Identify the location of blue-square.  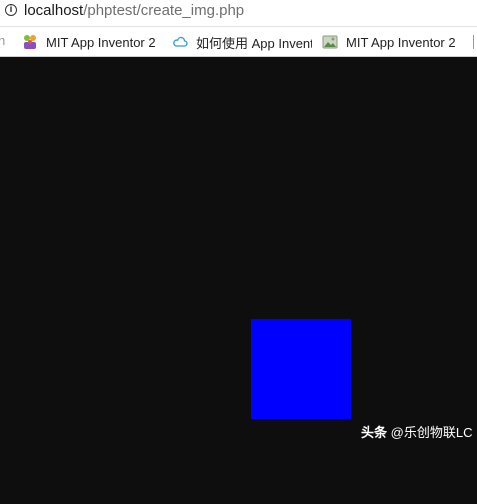
(301, 369).